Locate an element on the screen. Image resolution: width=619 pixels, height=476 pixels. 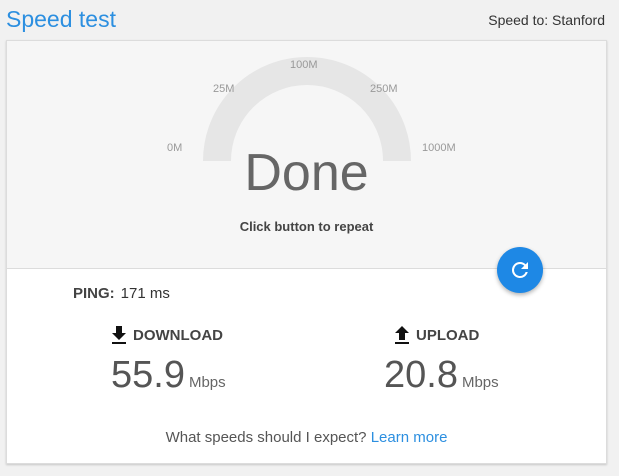
header: Speed test Speed to: Stanford is located at coordinates (309, 20).